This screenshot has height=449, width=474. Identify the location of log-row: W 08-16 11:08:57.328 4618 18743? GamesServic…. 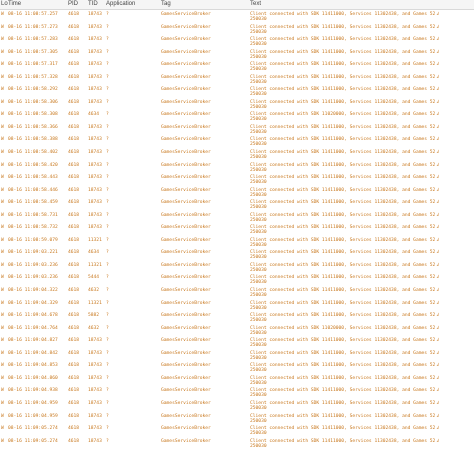
(237, 79).